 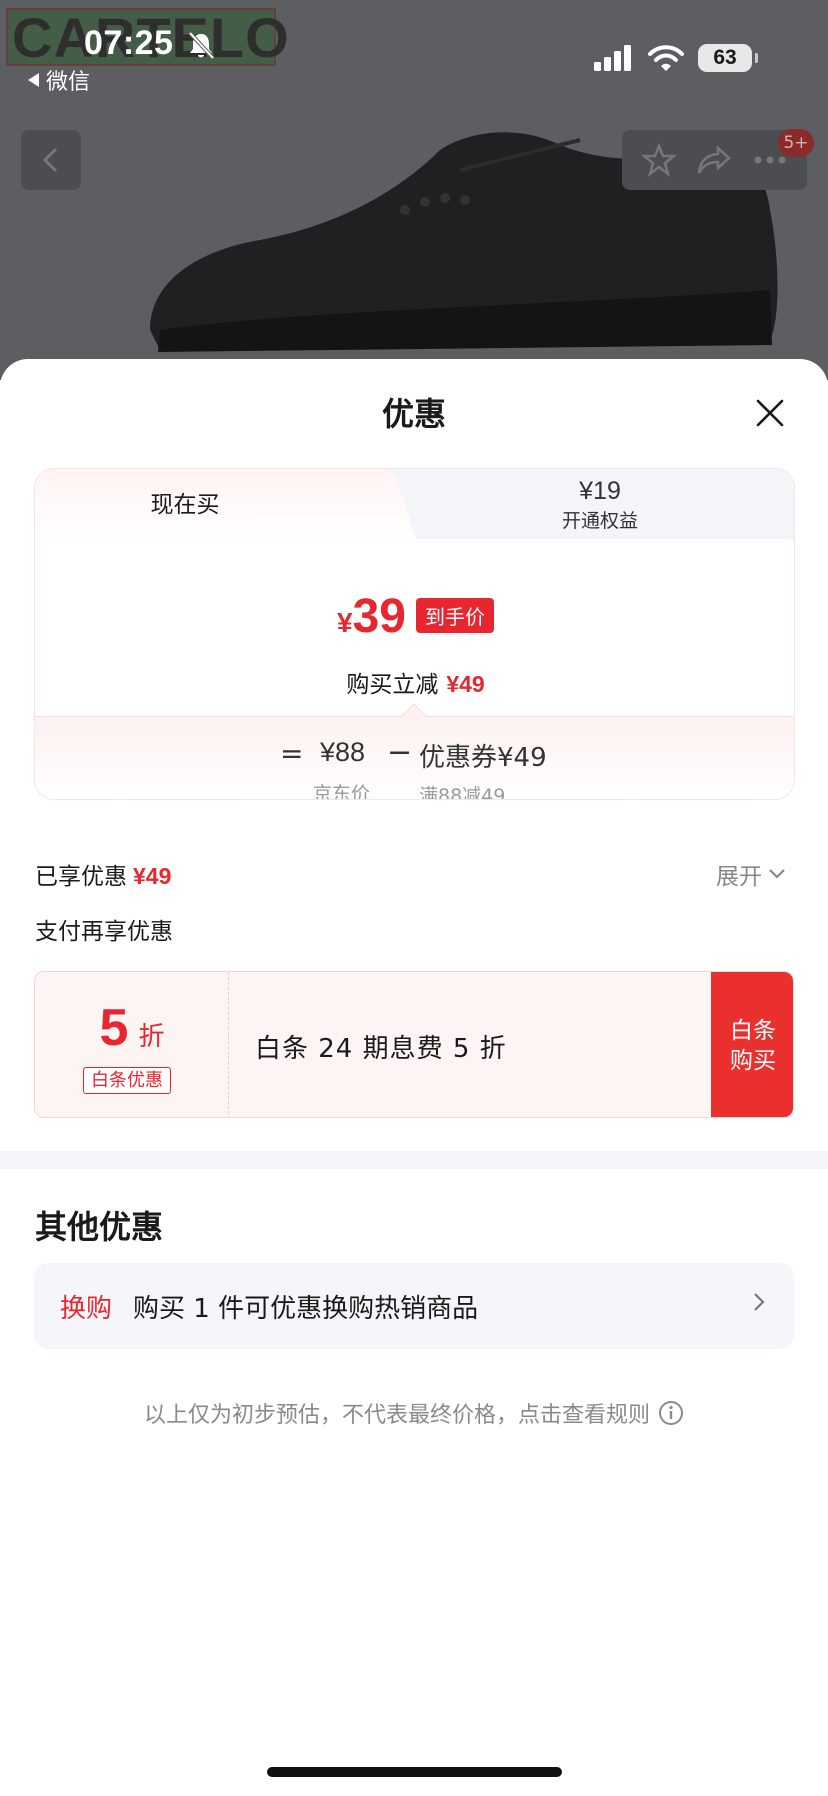 I want to click on baitiao-buy-line2: 购买, so click(x=753, y=1060).